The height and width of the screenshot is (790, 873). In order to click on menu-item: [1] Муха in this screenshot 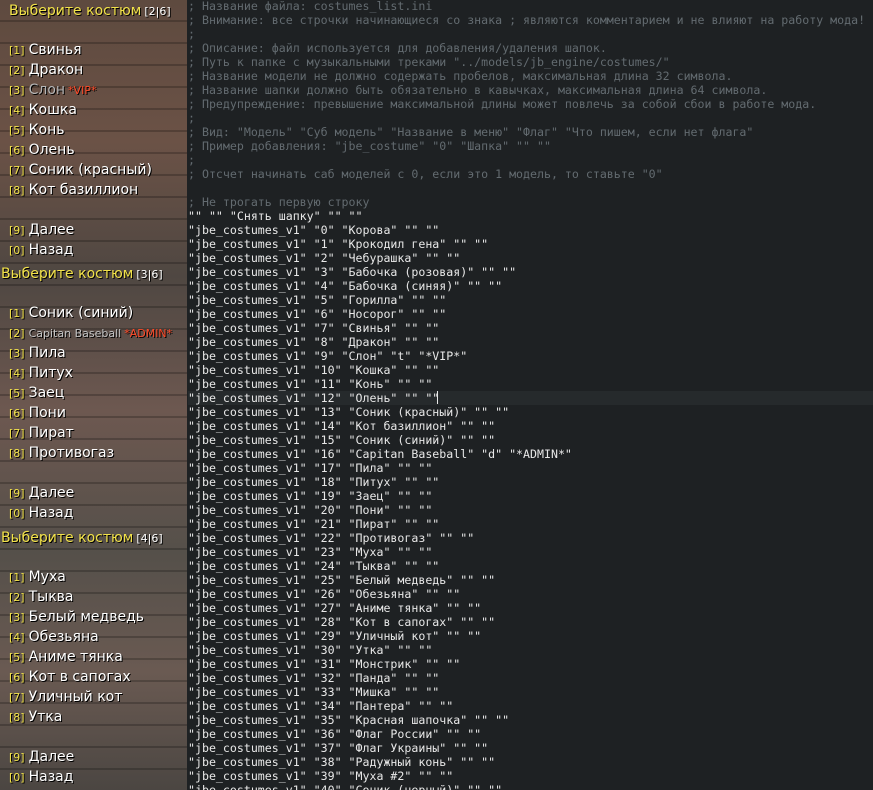, I will do `click(37, 577)`.